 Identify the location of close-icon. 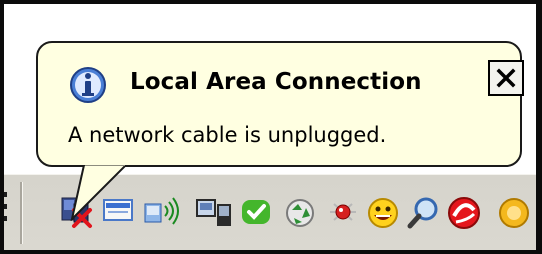
(506, 78).